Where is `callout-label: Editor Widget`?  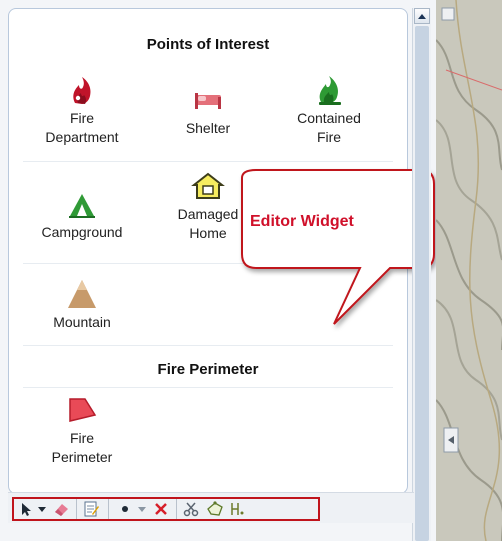 callout-label: Editor Widget is located at coordinates (302, 221).